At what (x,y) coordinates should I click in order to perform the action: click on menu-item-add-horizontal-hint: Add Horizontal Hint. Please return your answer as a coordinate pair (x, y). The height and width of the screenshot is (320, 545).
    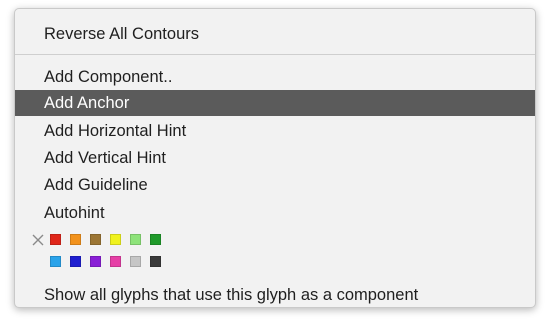
    Looking at the image, I should click on (275, 131).